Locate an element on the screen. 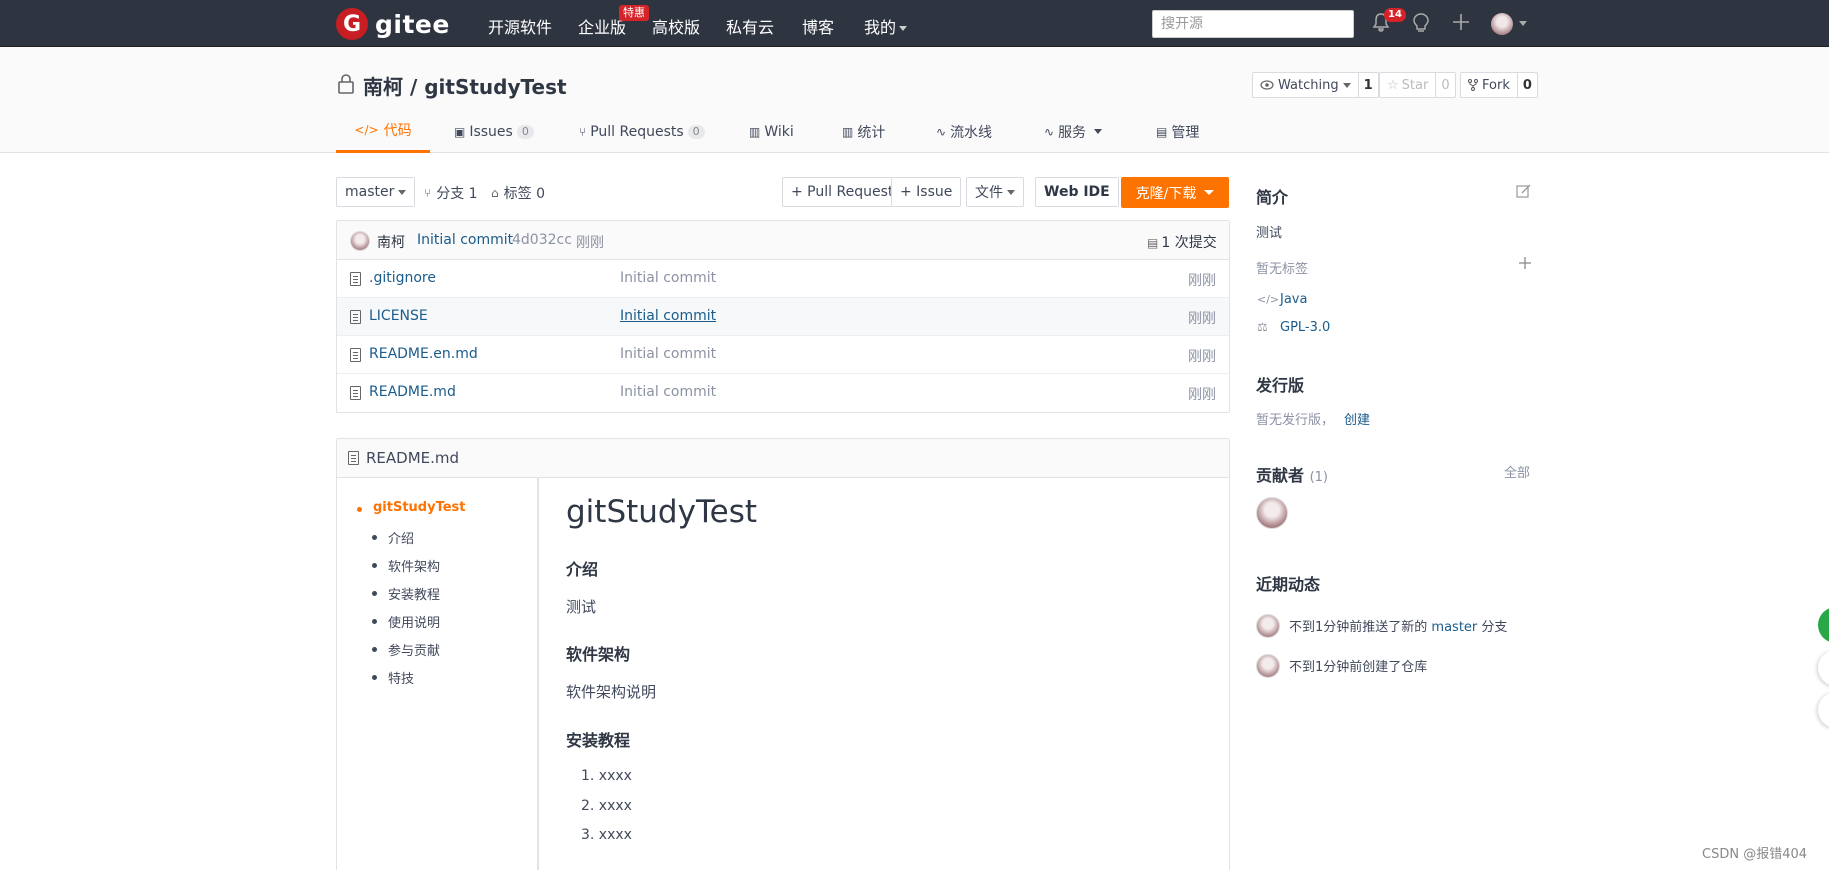 The image size is (1829, 870). tab-code: </> 代码 is located at coordinates (383, 131).